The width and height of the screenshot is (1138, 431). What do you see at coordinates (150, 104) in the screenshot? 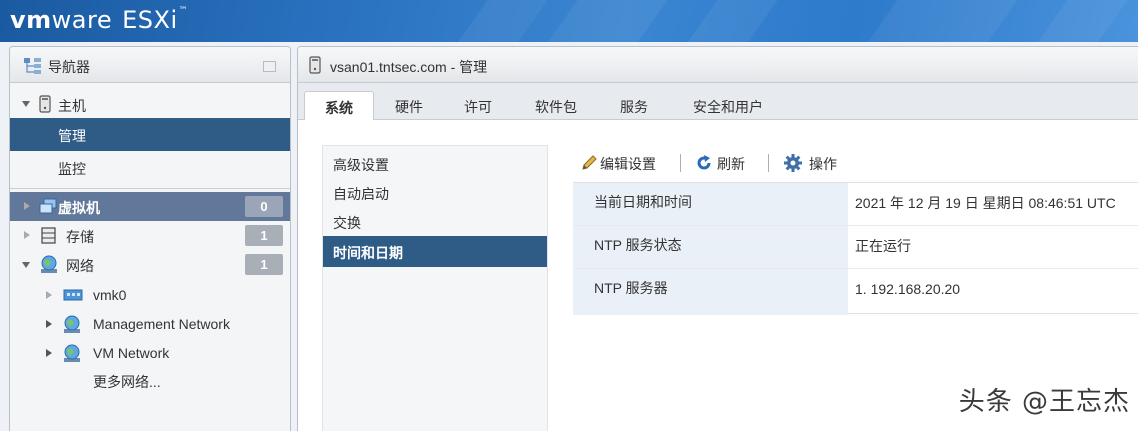
I see `nav-item-host: 主机` at bounding box center [150, 104].